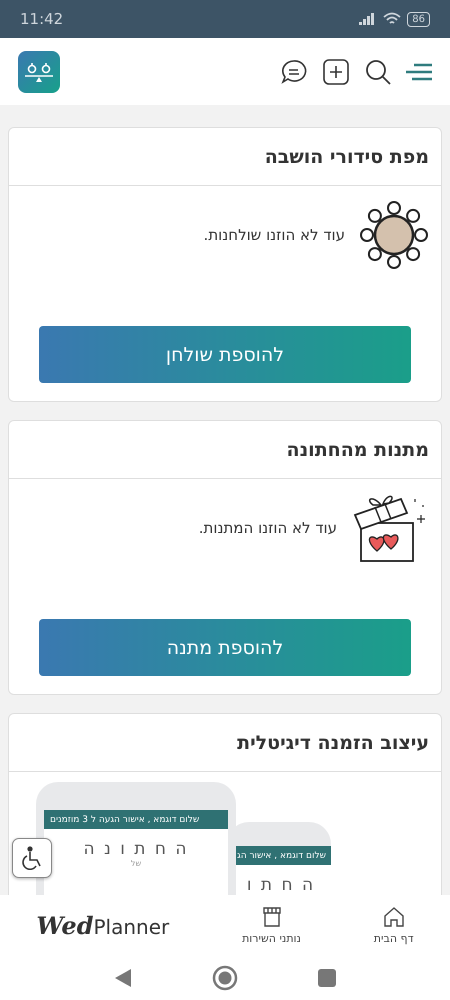  I want to click on round-table-icon, so click(394, 235).